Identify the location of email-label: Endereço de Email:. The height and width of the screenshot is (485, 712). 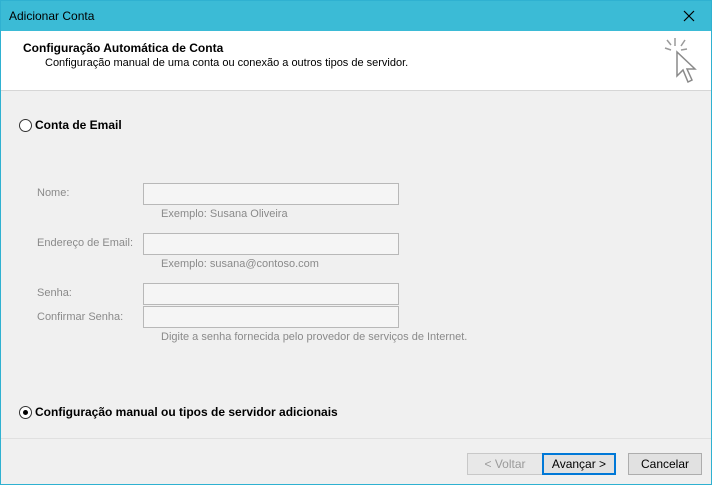
(85, 243).